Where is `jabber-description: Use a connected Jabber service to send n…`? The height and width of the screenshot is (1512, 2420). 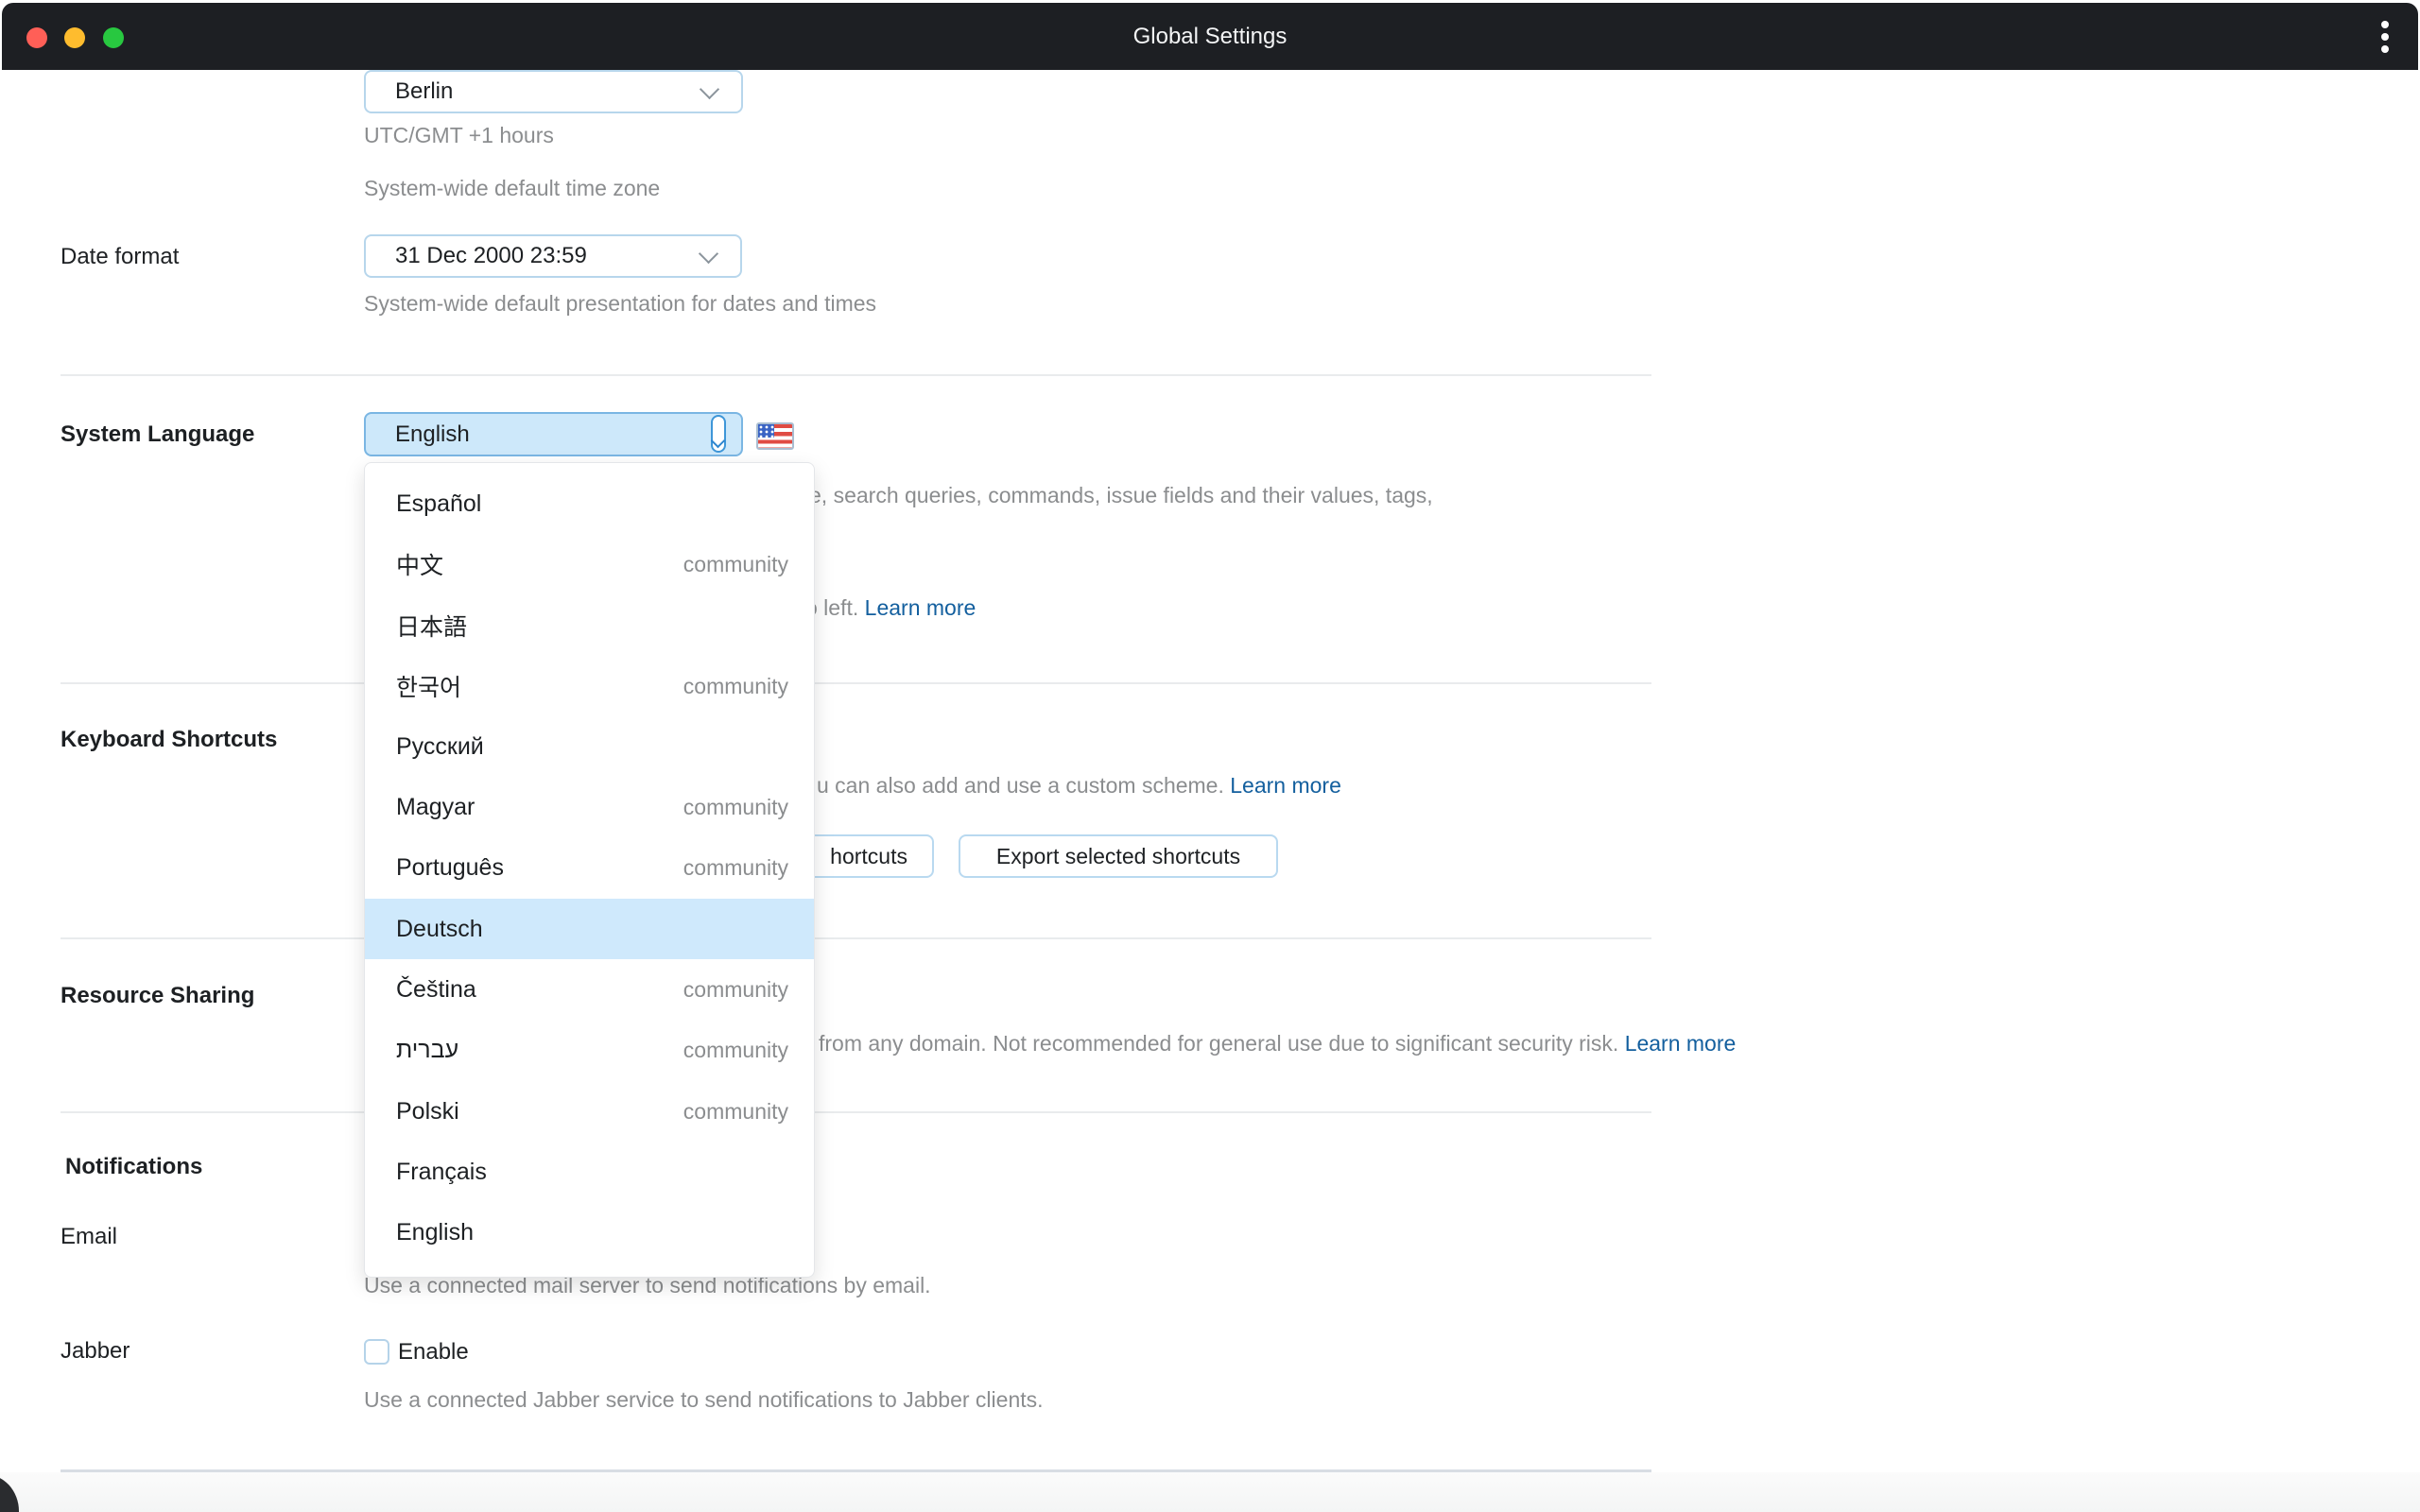
jabber-description: Use a connected Jabber service to send n… is located at coordinates (704, 1399).